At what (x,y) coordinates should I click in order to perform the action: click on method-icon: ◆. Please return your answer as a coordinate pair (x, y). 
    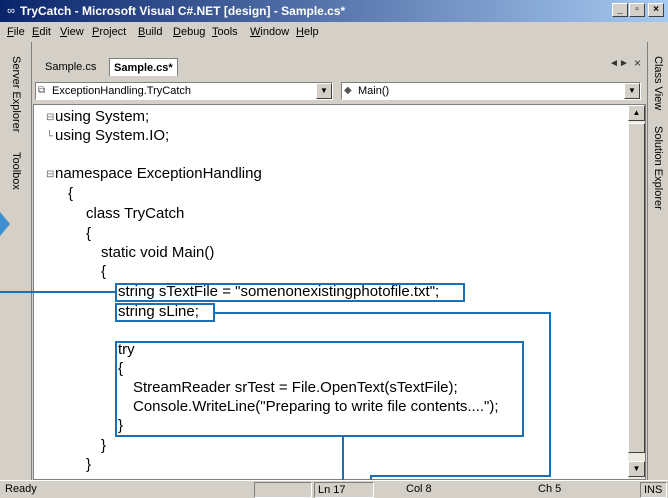
    Looking at the image, I should click on (348, 90).